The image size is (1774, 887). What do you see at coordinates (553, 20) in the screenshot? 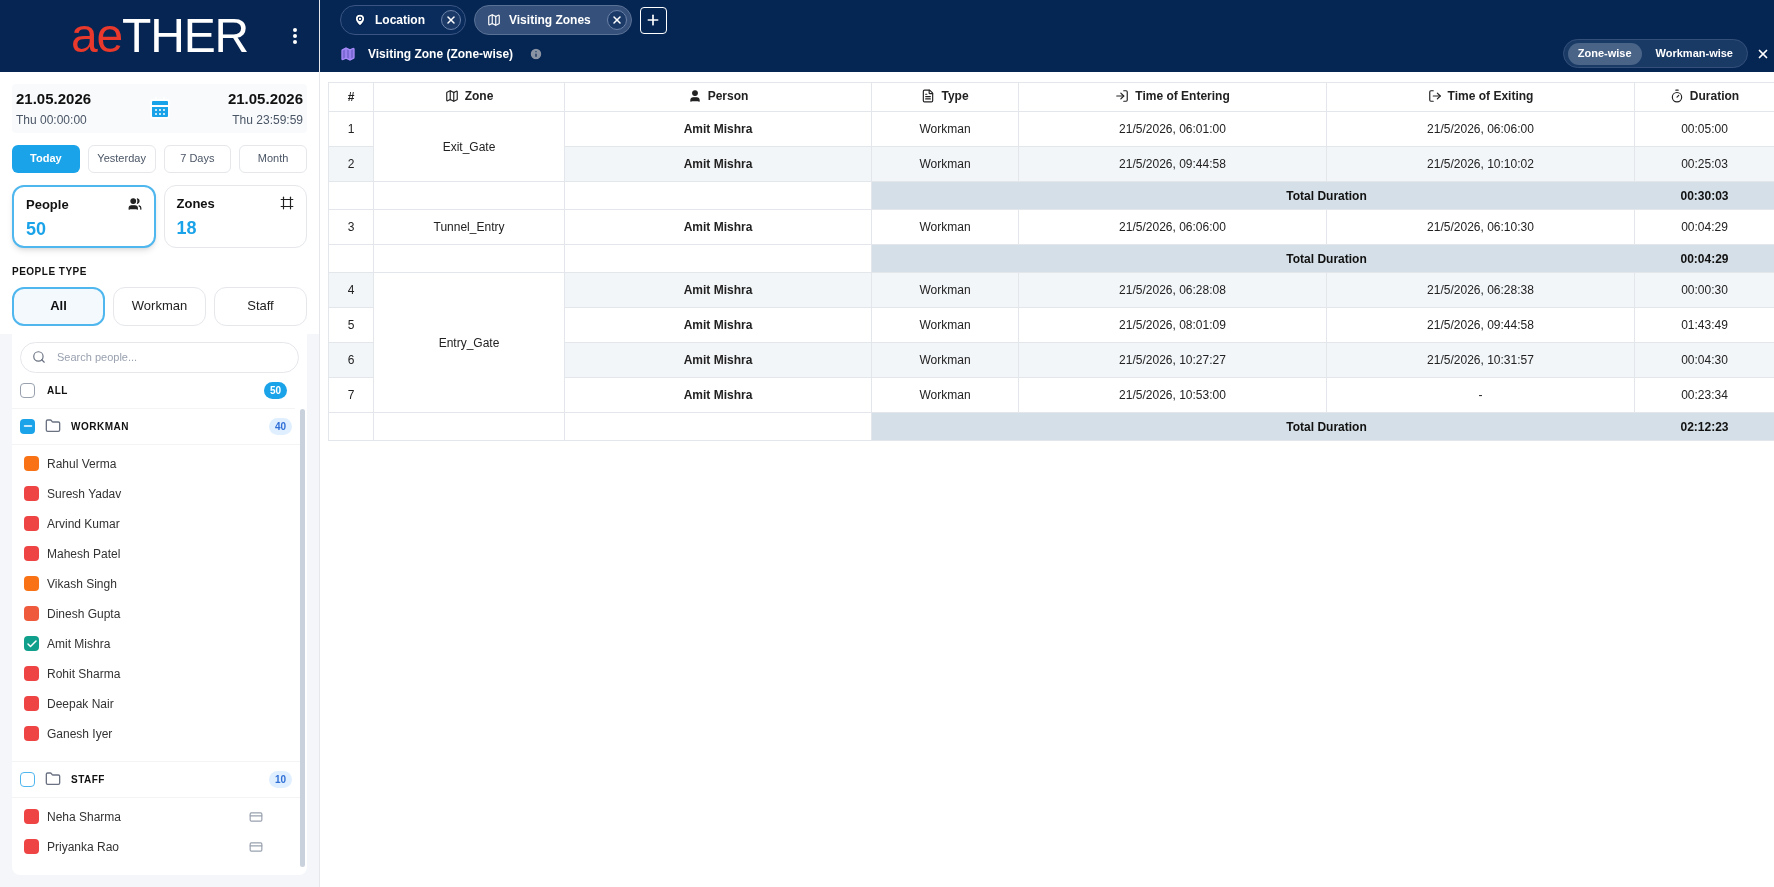
I see `tab: Visiting Zones` at bounding box center [553, 20].